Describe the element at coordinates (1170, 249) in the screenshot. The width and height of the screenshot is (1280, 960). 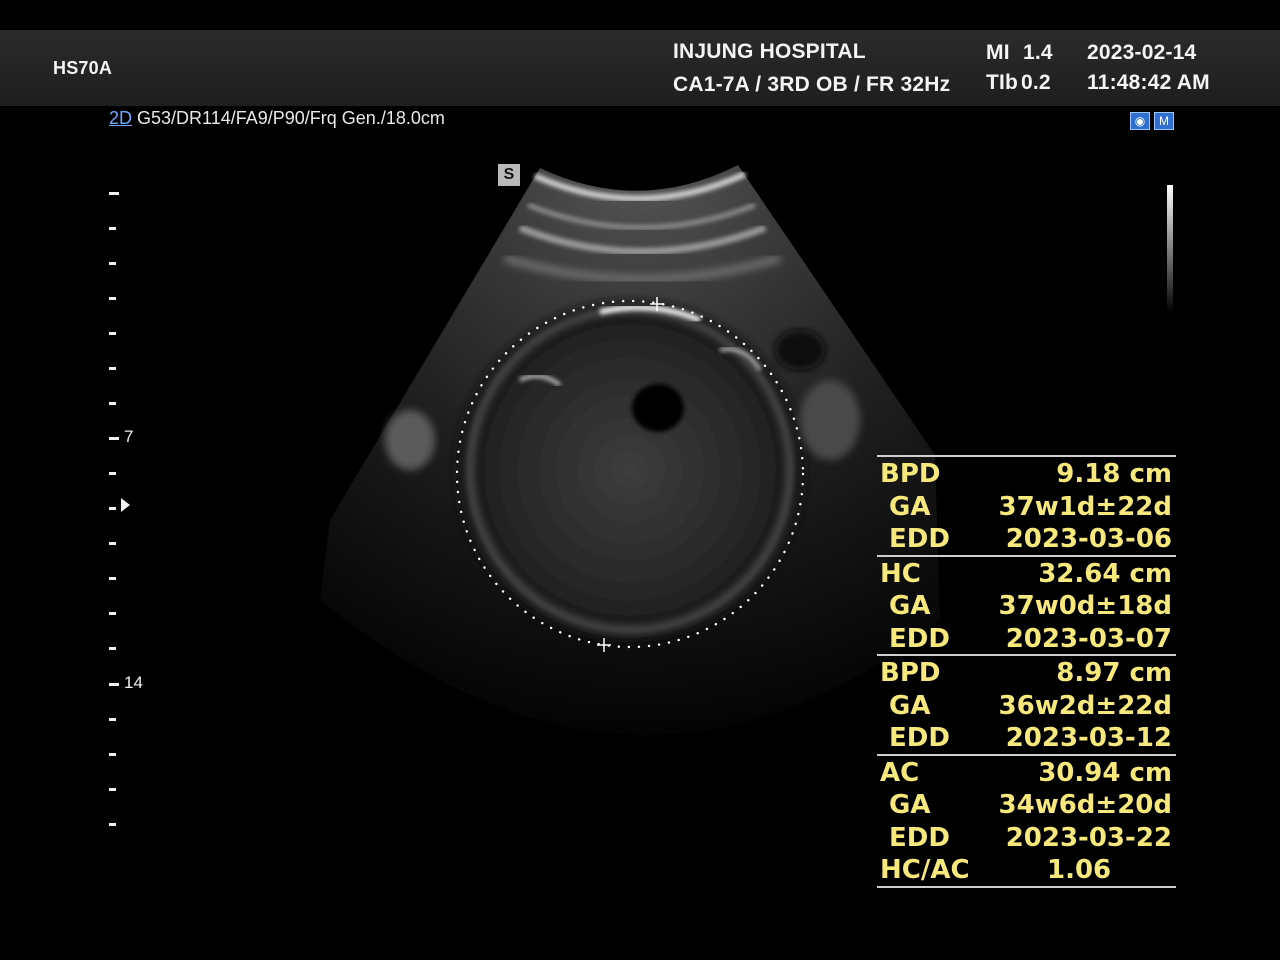
I see `grayscale-bar` at that location.